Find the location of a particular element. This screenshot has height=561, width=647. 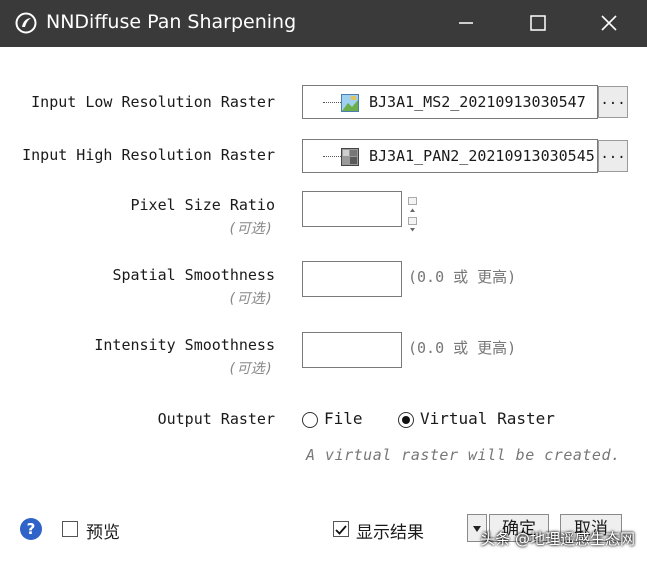

spatial-smoothness-label: Spatial Smoothness is located at coordinates (193, 275).